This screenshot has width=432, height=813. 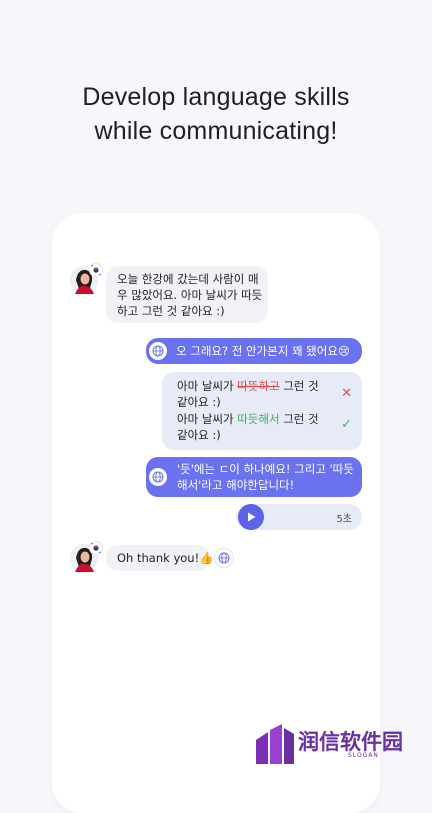 I want to click on message-text: '듯'에는 ㄷ이 하나예요! 그리고 '따듯, so click(x=265, y=469).